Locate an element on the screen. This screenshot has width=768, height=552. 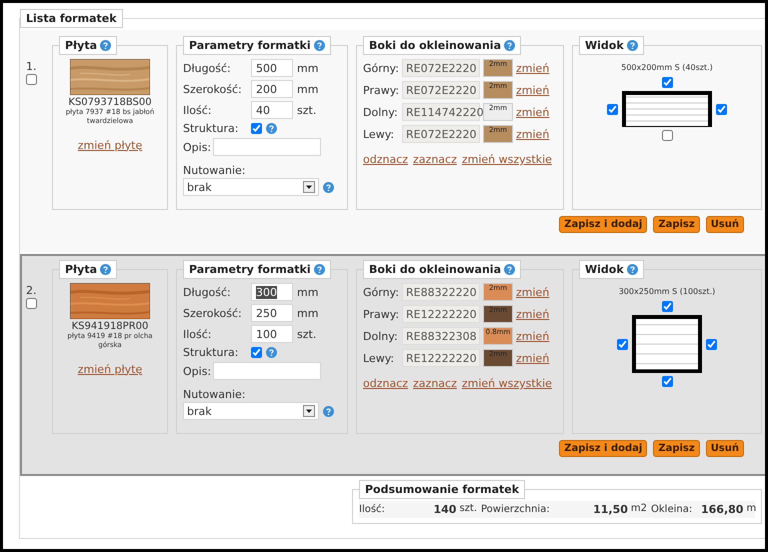
field-label: Długość: is located at coordinates (207, 68).